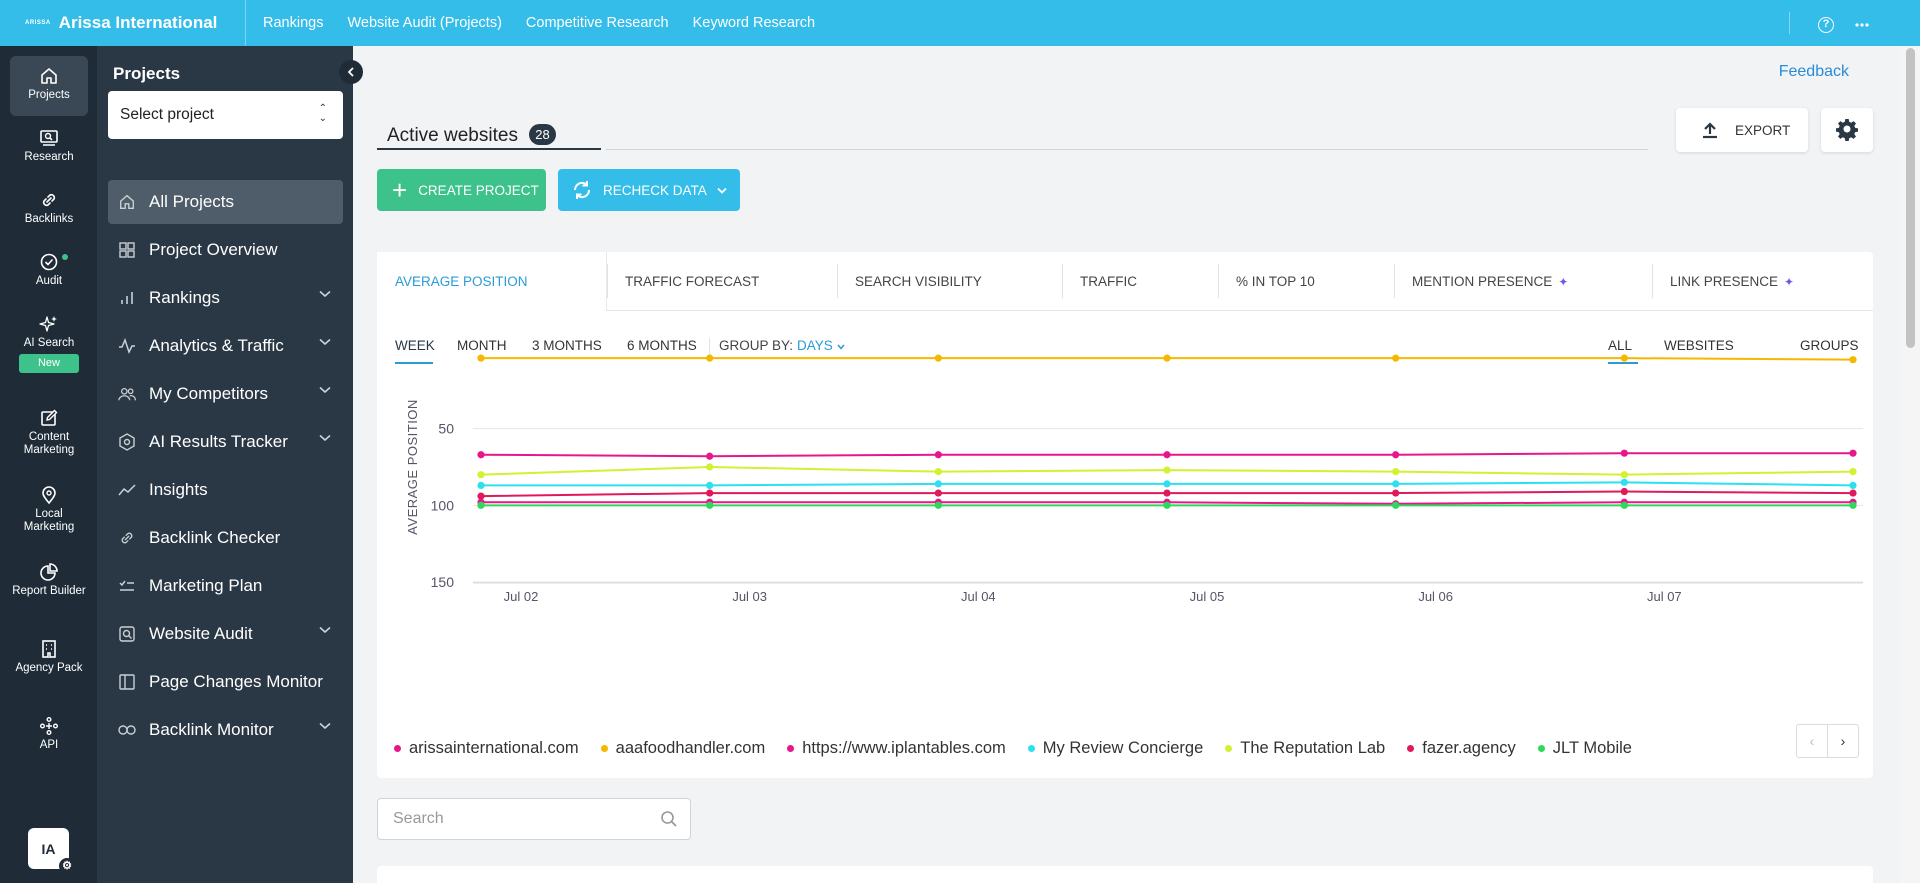 This screenshot has width=1920, height=883. What do you see at coordinates (225, 115) in the screenshot?
I see `select-project-dropdown: Select project ⌃ ⌄` at bounding box center [225, 115].